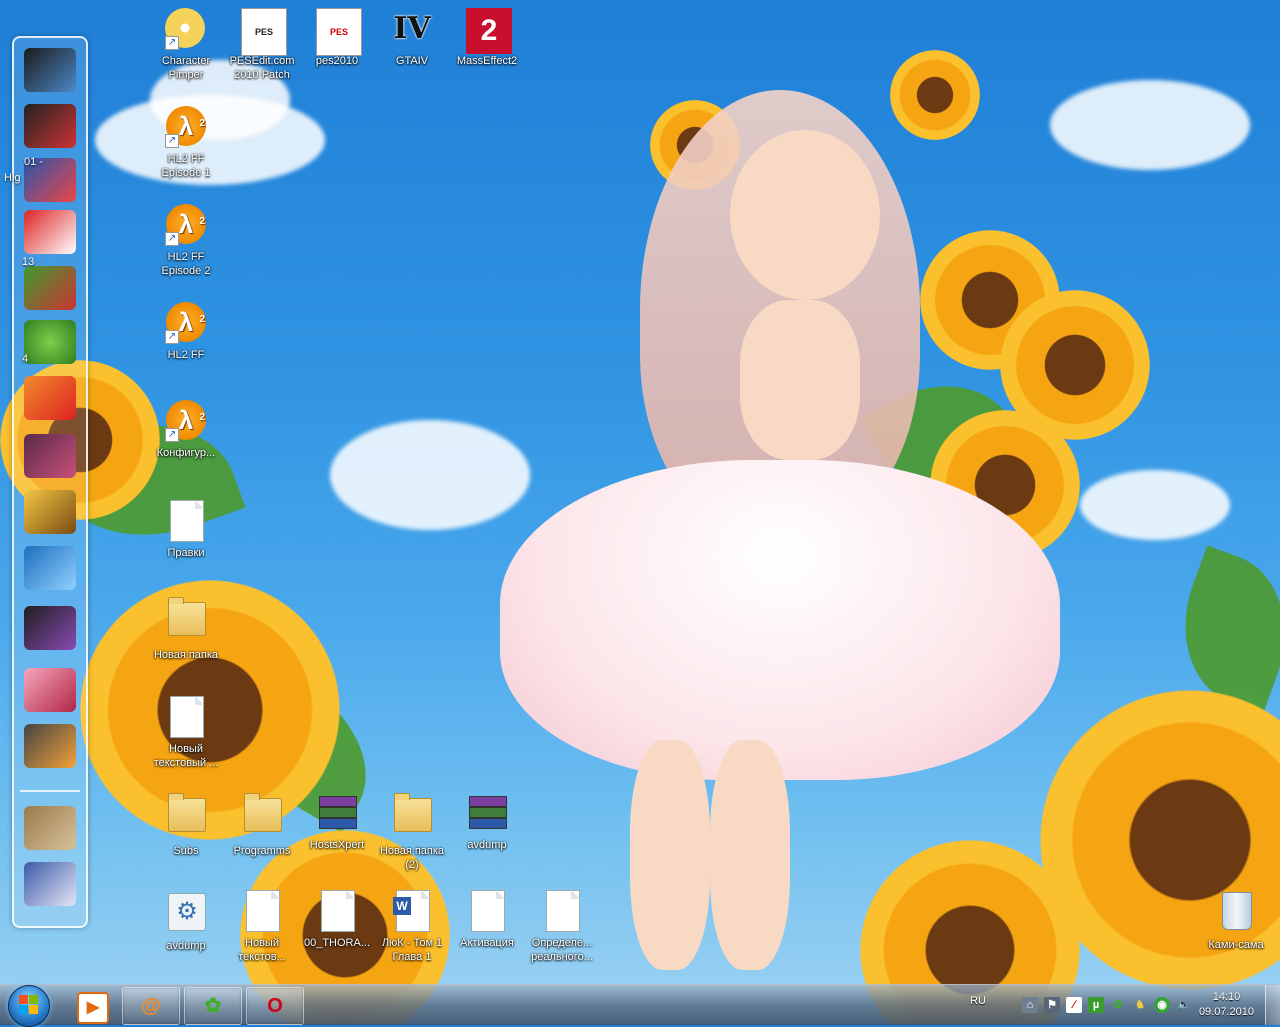 This screenshot has height=1027, width=1280. What do you see at coordinates (50, 828) in the screenshot?
I see `dock-item-tools` at bounding box center [50, 828].